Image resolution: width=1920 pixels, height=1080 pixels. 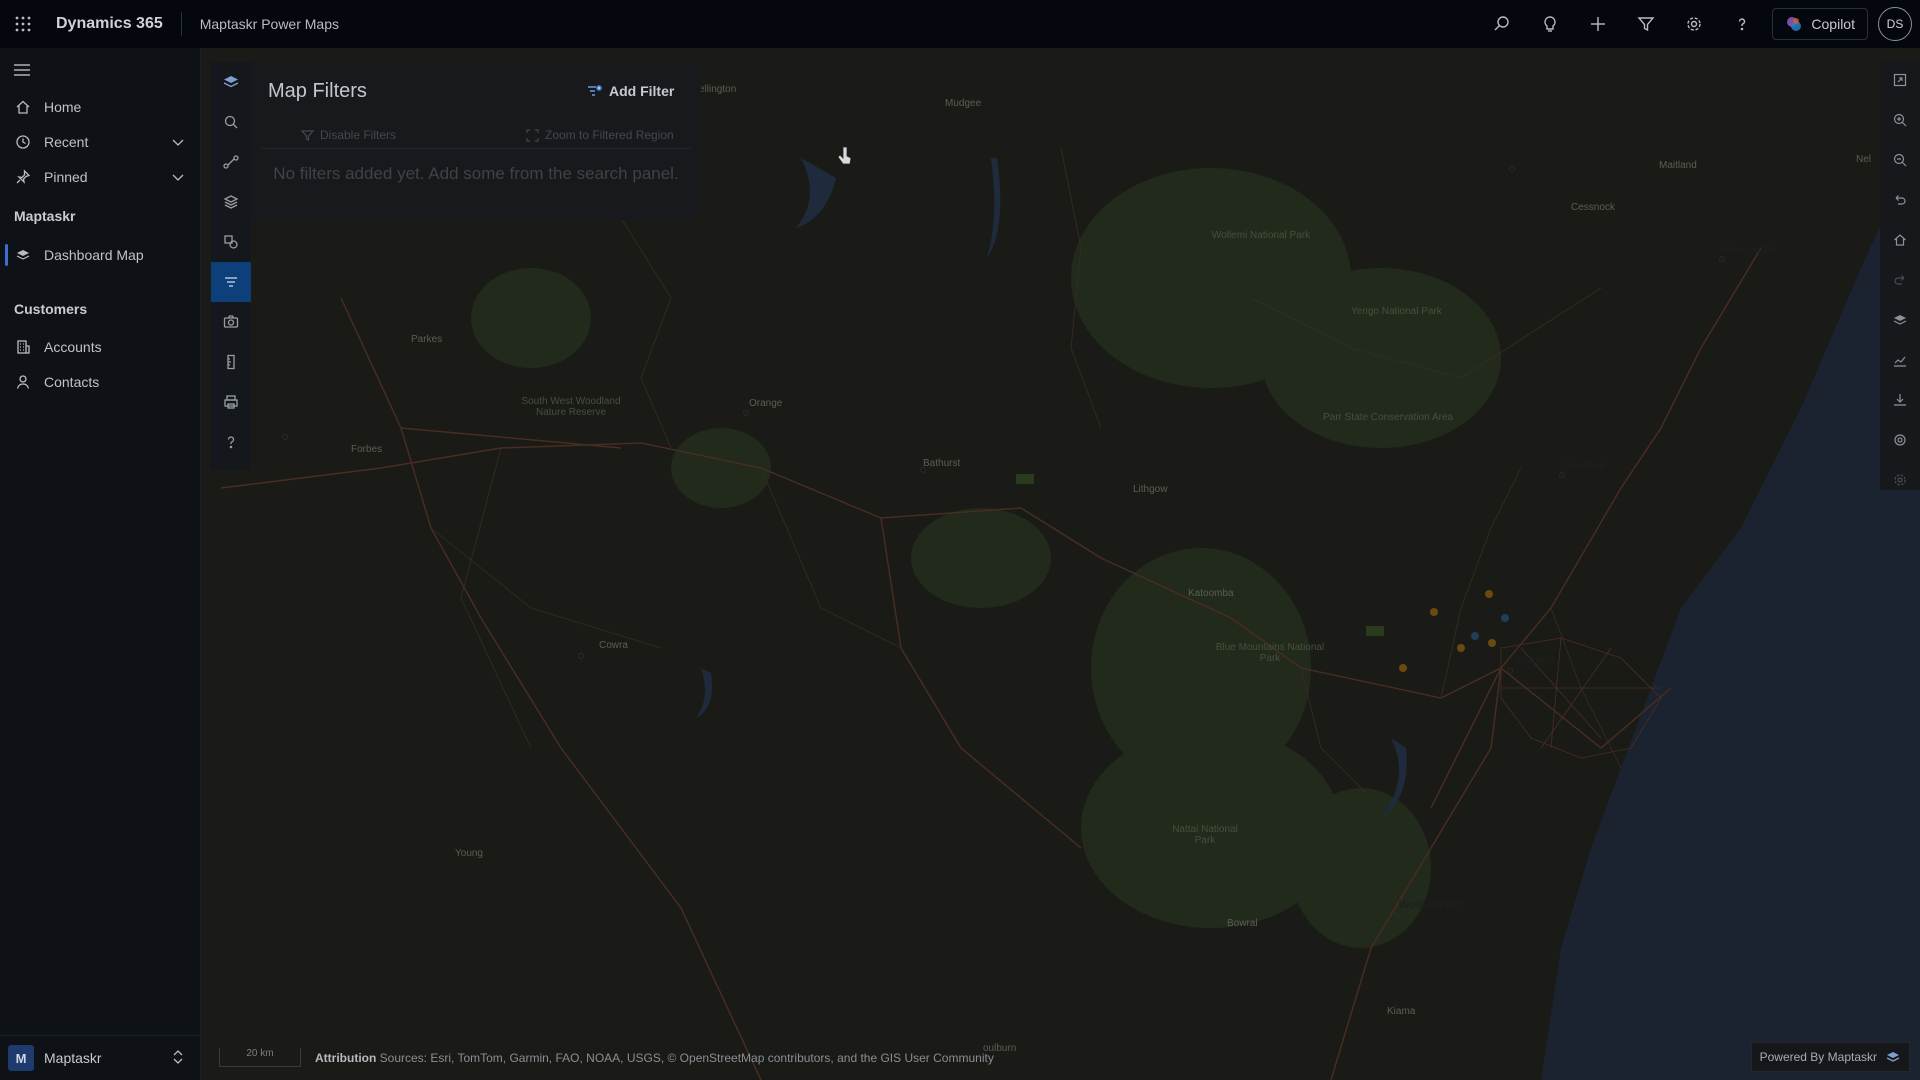 I want to click on place-label: Maitland, so click(x=1678, y=165).